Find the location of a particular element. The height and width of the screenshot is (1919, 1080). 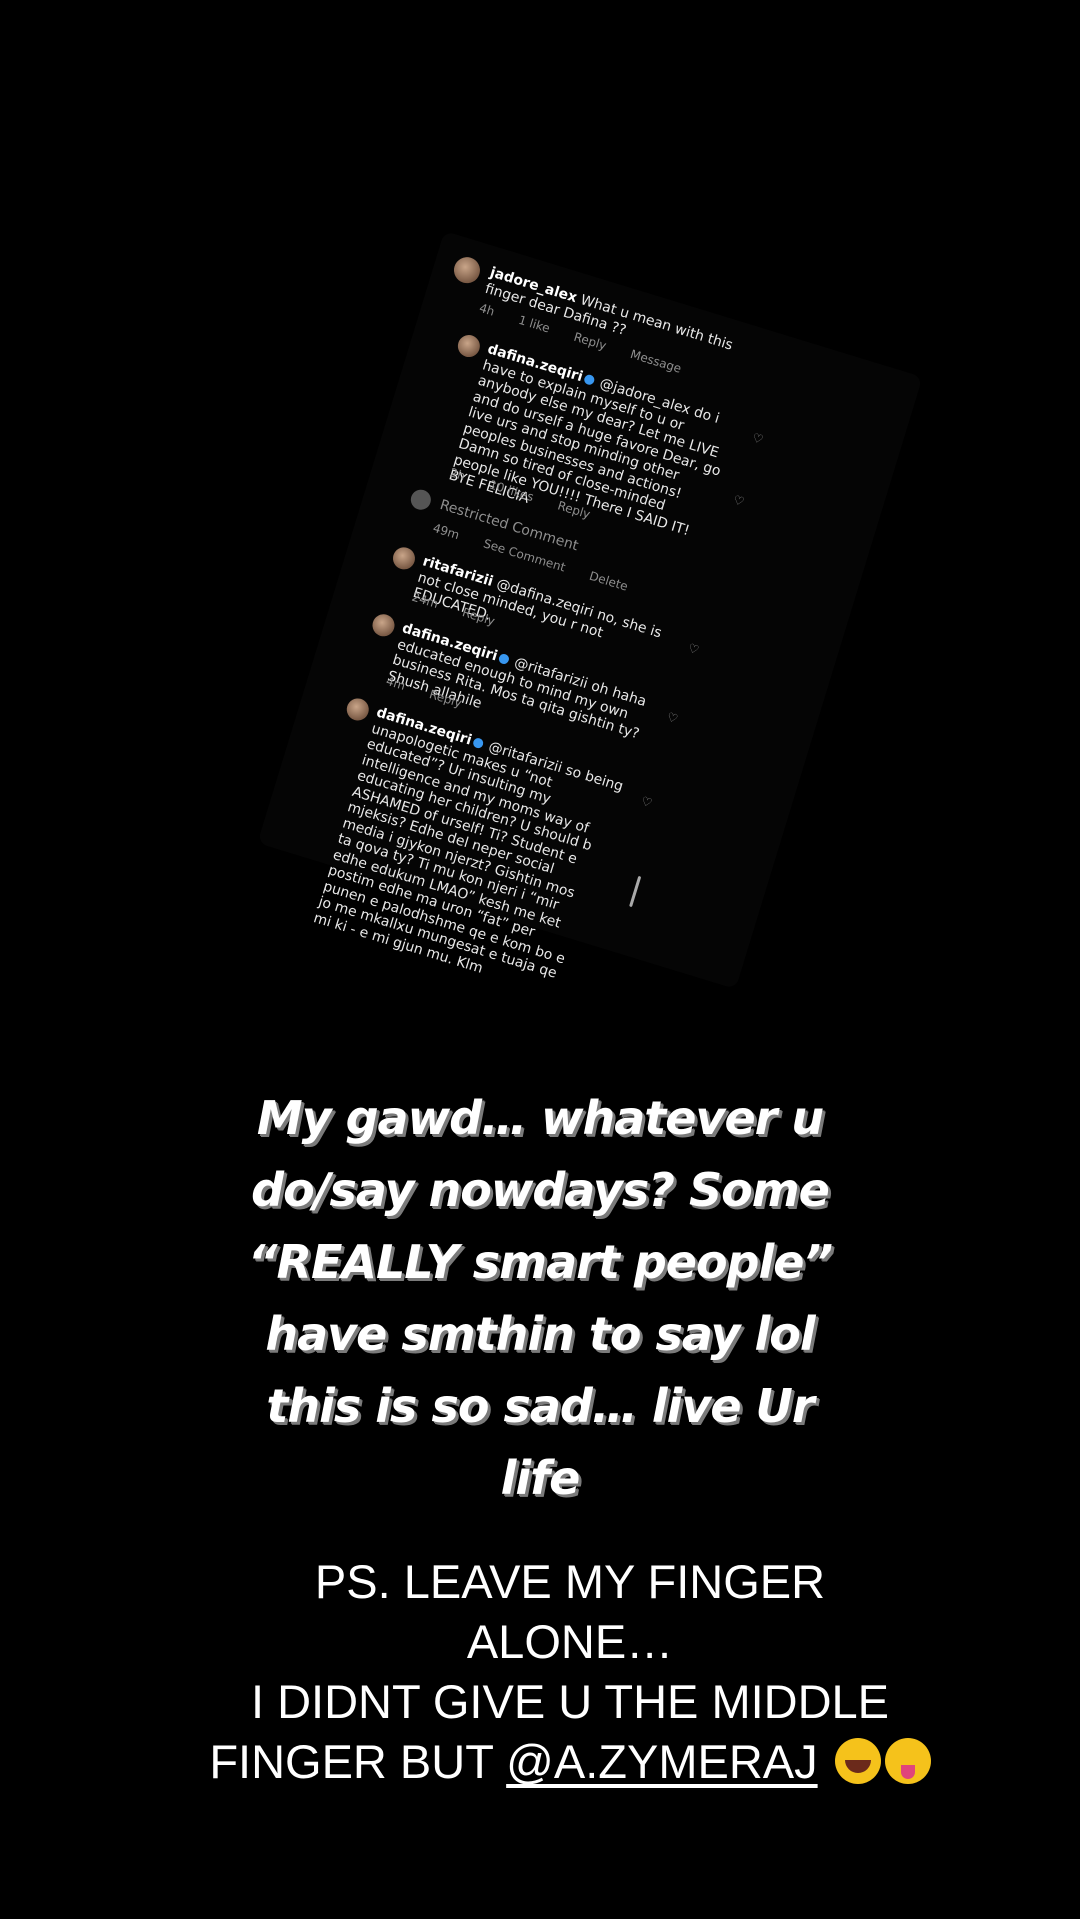

caption-line: My gawd… whatever u is located at coordinates (540, 1118).